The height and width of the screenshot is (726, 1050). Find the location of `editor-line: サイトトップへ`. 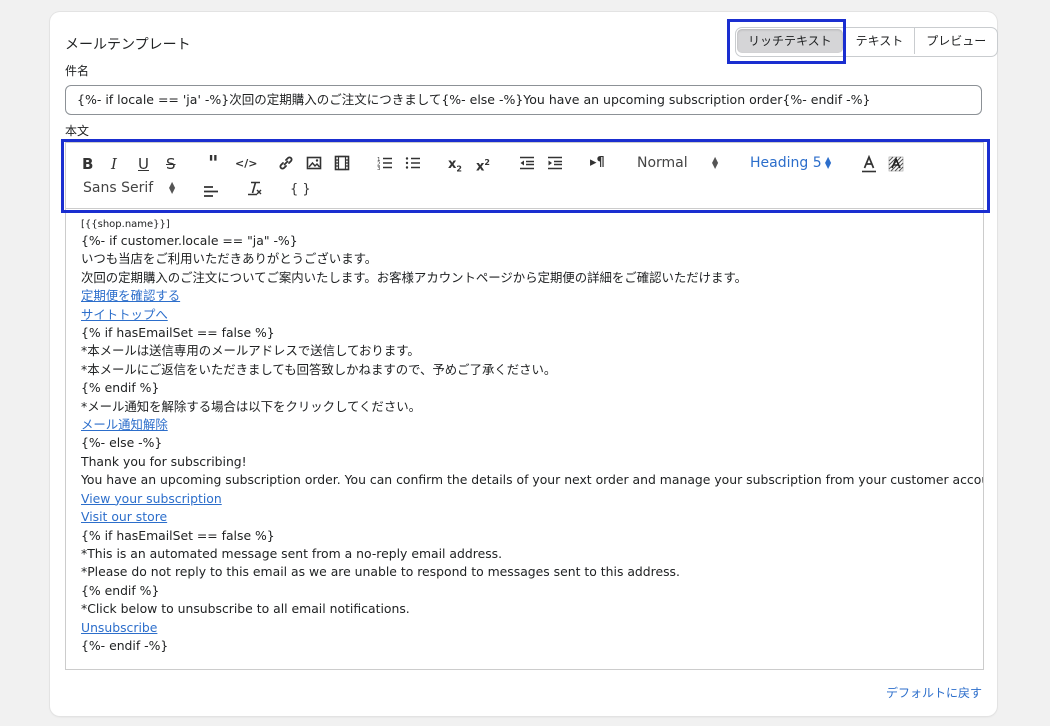

editor-line: サイトトップへ is located at coordinates (524, 315).